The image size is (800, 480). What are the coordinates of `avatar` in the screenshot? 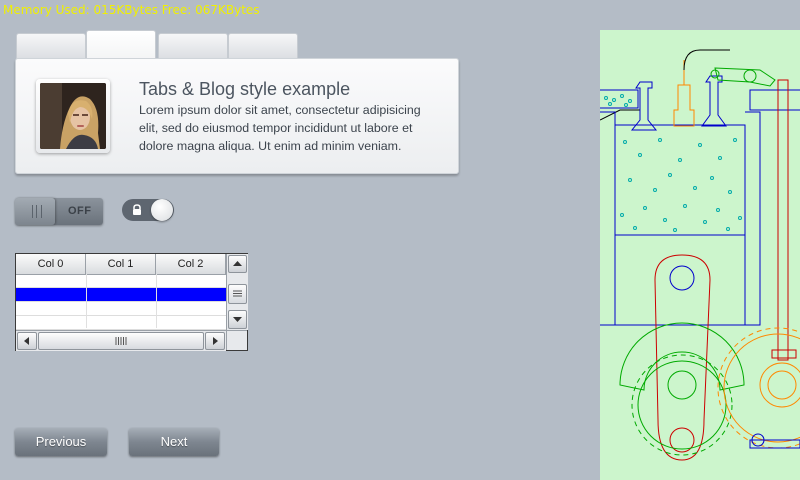 It's located at (73, 116).